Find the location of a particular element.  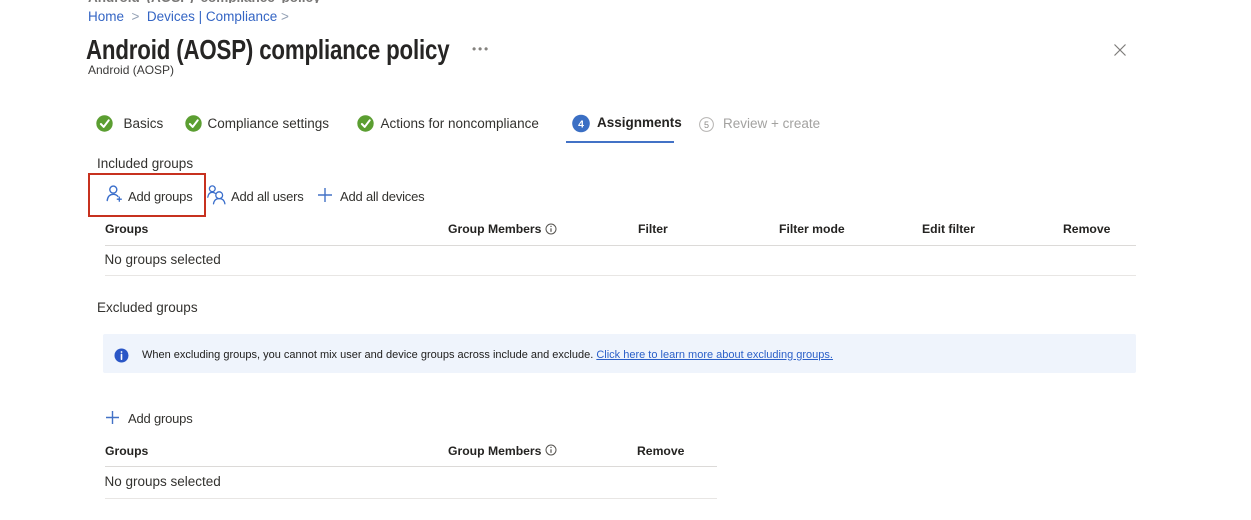

svg-text: 4 is located at coordinates (581, 124).